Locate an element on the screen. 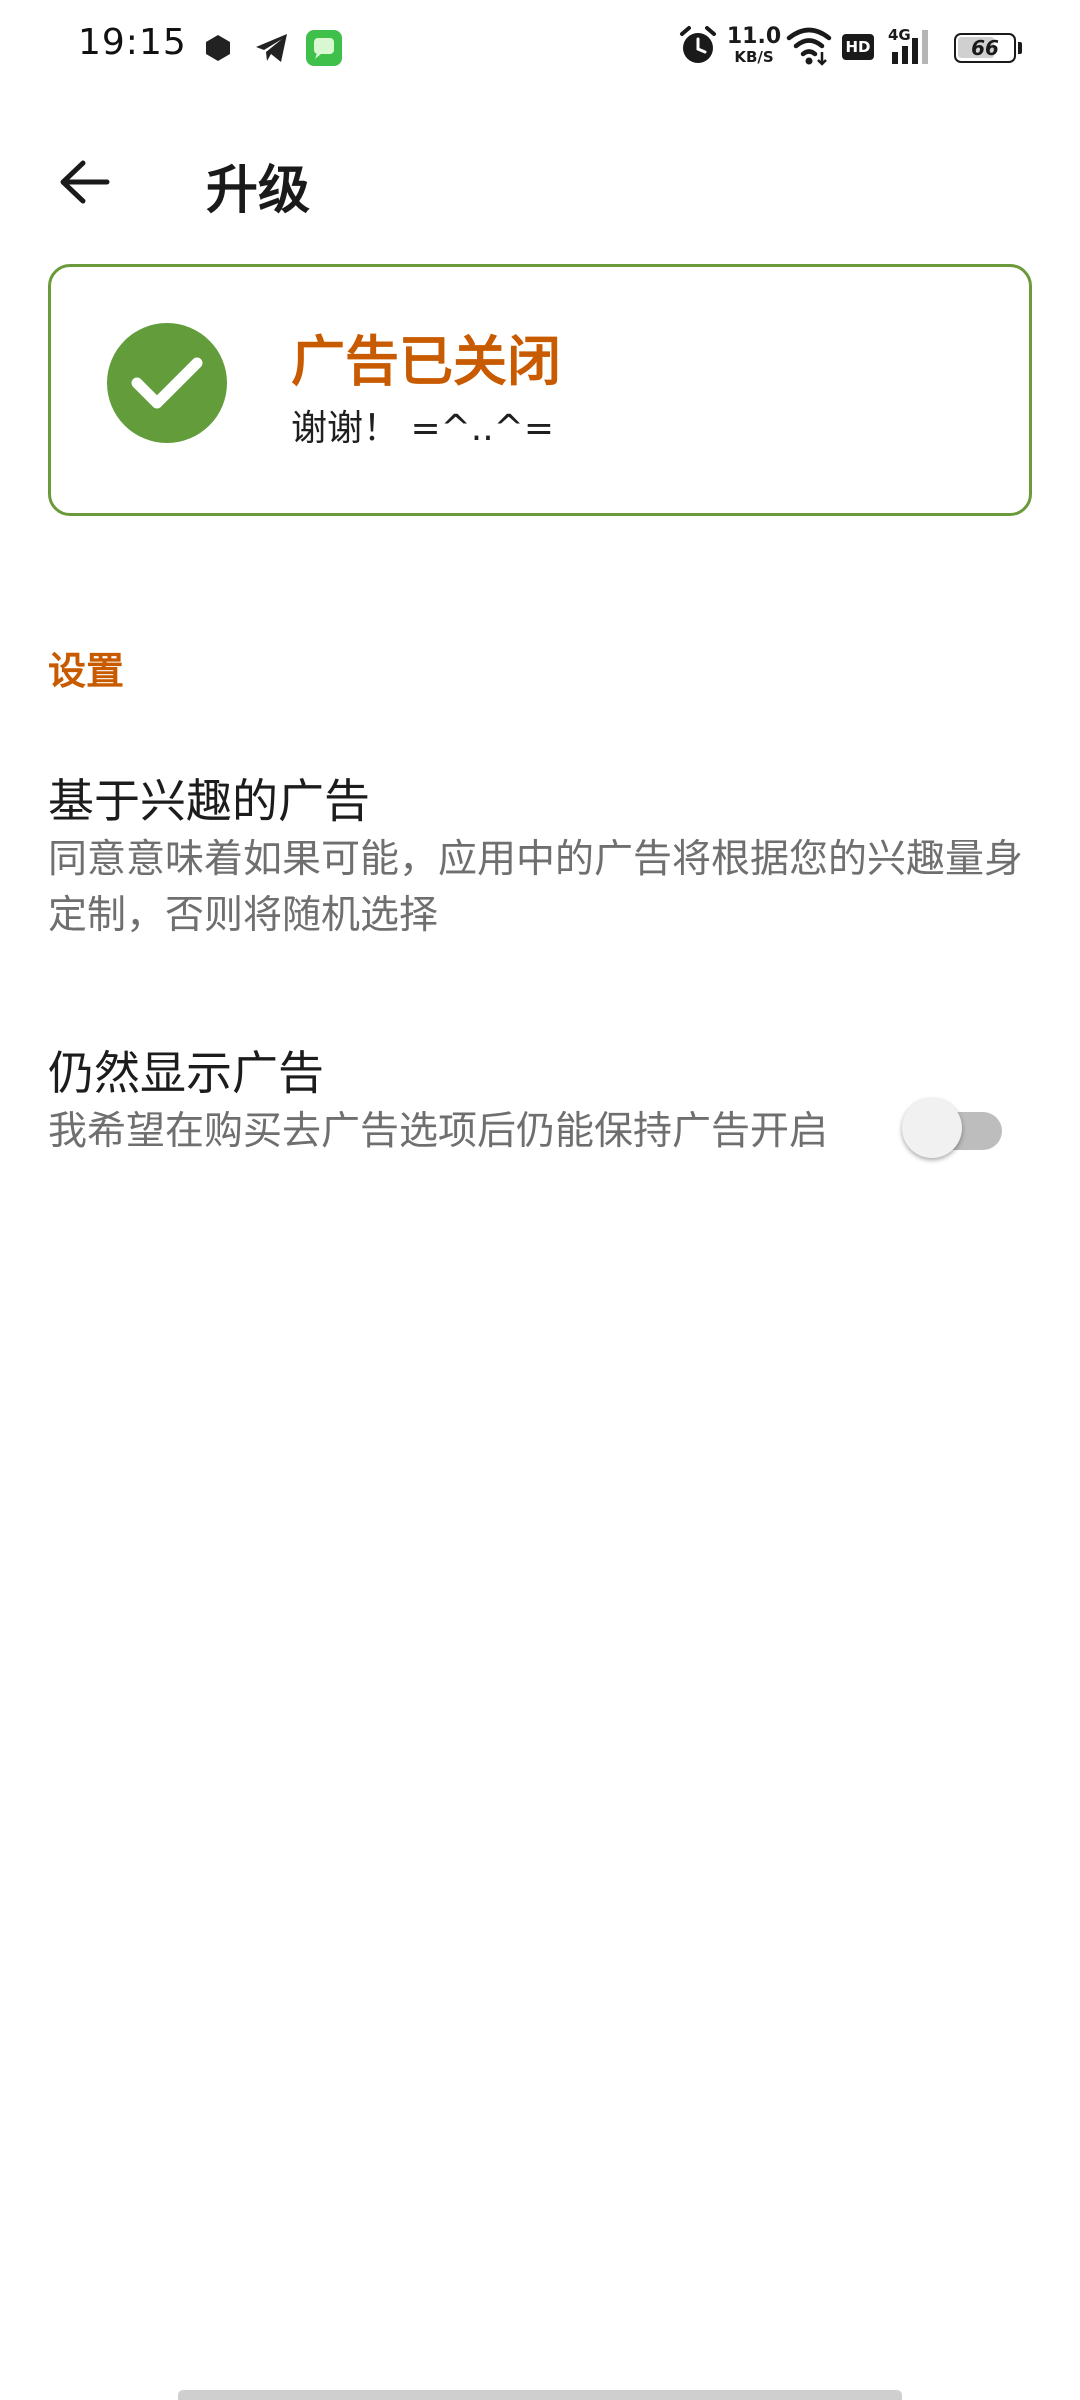  status-time: 19:15 is located at coordinates (132, 42).